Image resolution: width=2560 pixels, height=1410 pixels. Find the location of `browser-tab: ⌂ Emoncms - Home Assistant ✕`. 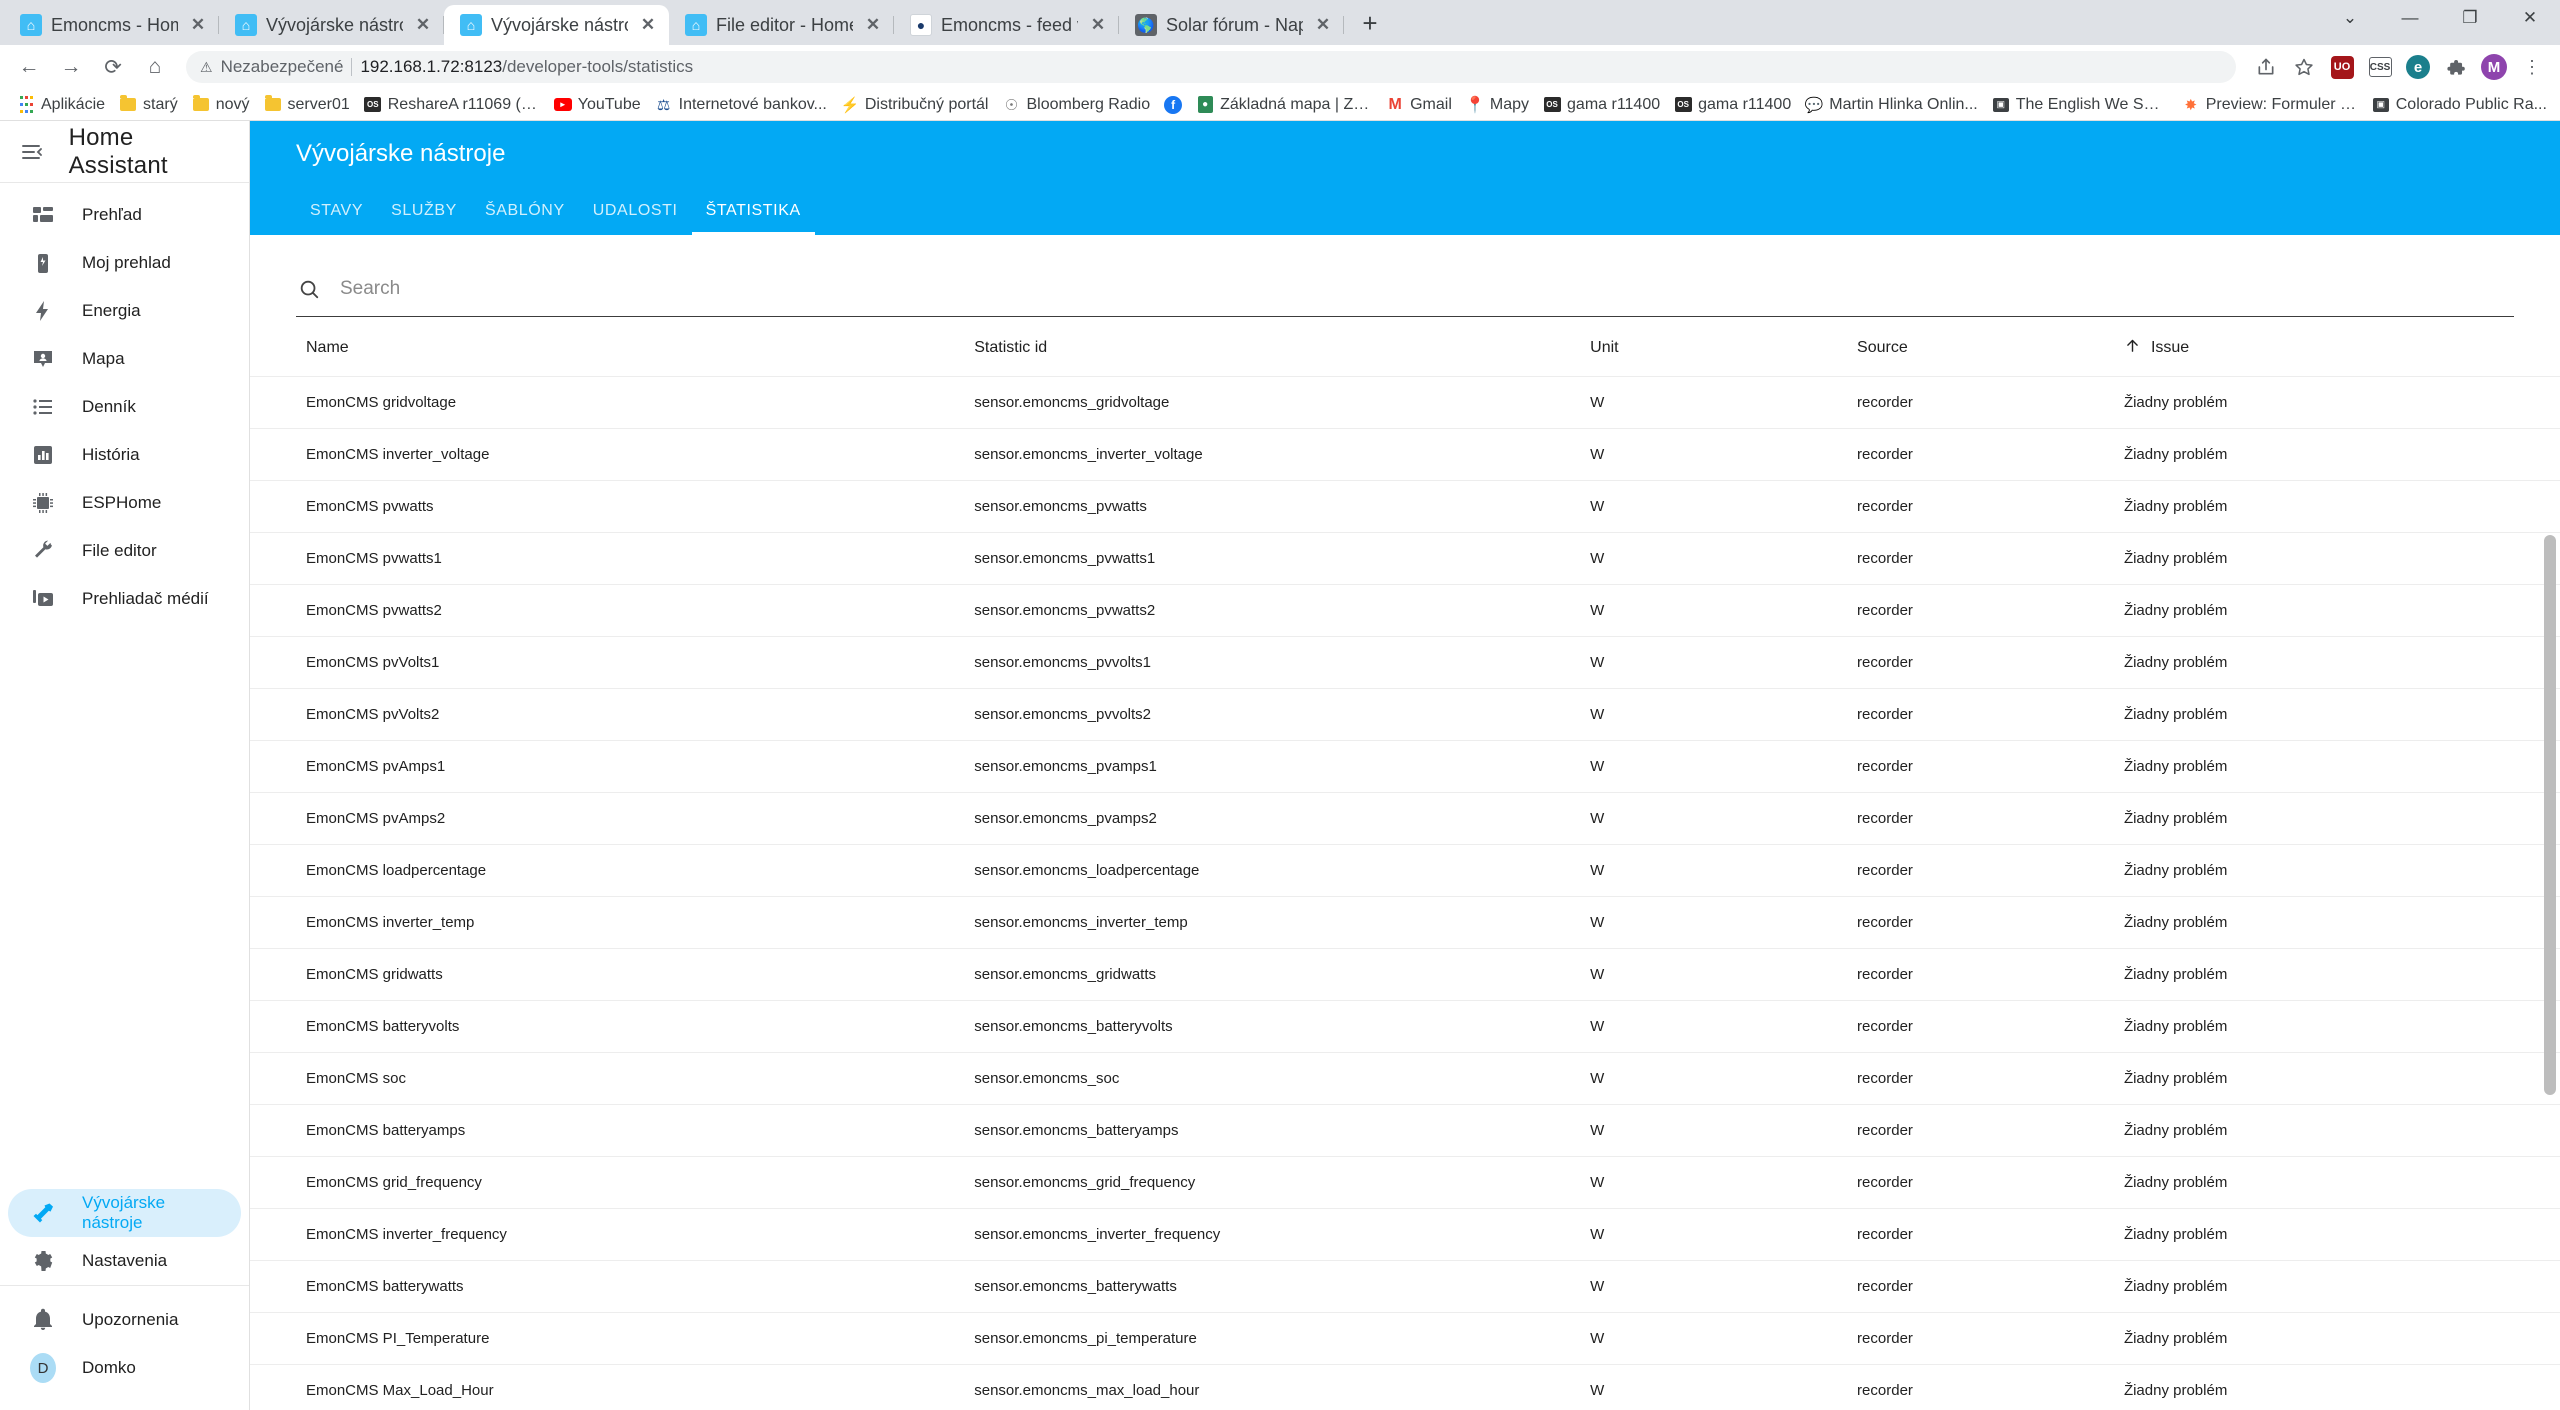

browser-tab: ⌂ Emoncms - Home Assistant ✕ is located at coordinates (111, 25).